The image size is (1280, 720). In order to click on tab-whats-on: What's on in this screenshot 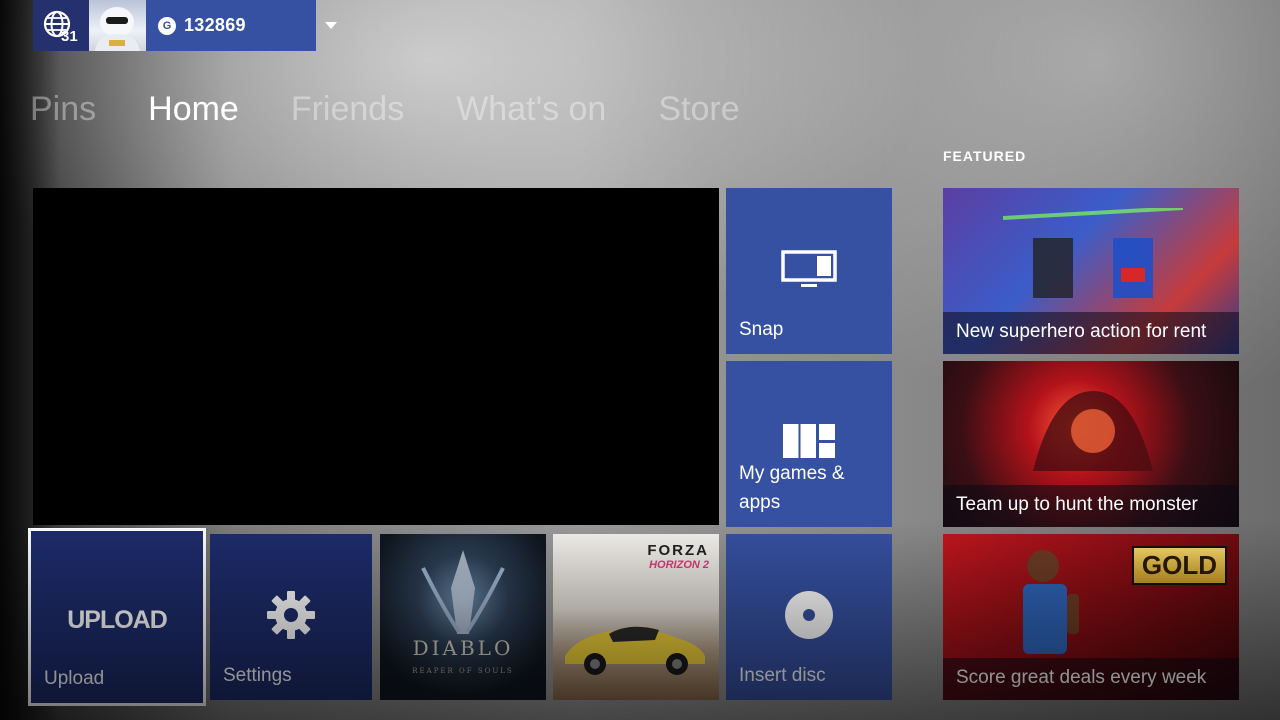, I will do `click(531, 109)`.